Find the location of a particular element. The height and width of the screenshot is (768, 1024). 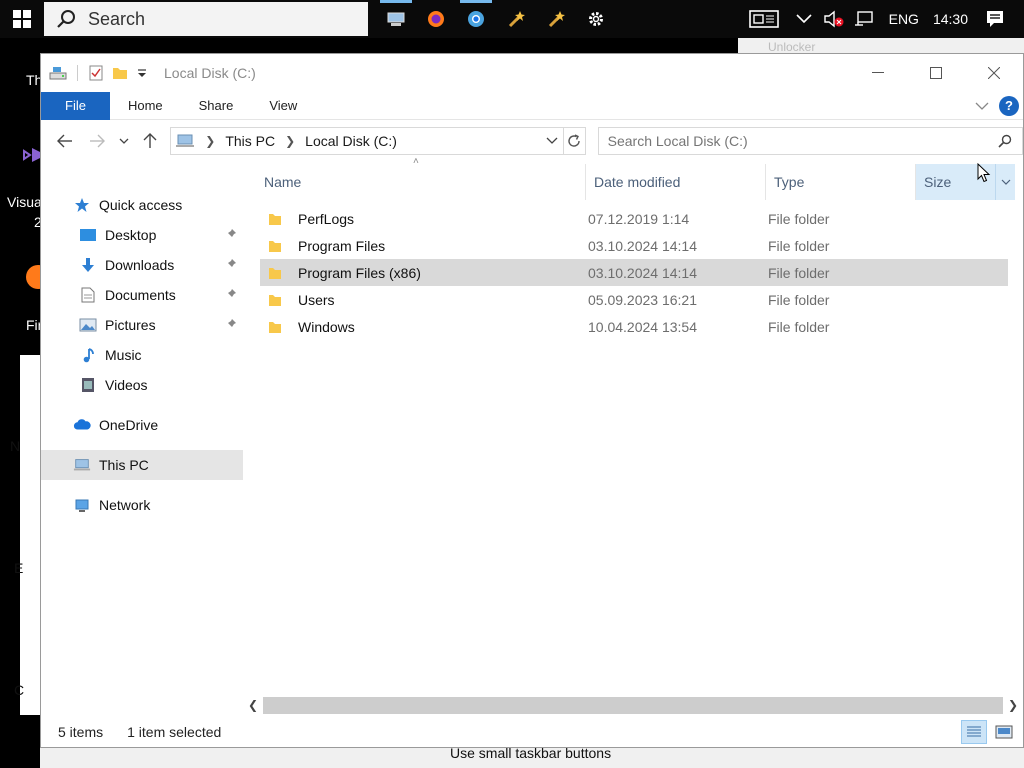

column-filter-dropdown is located at coordinates (1005, 182).